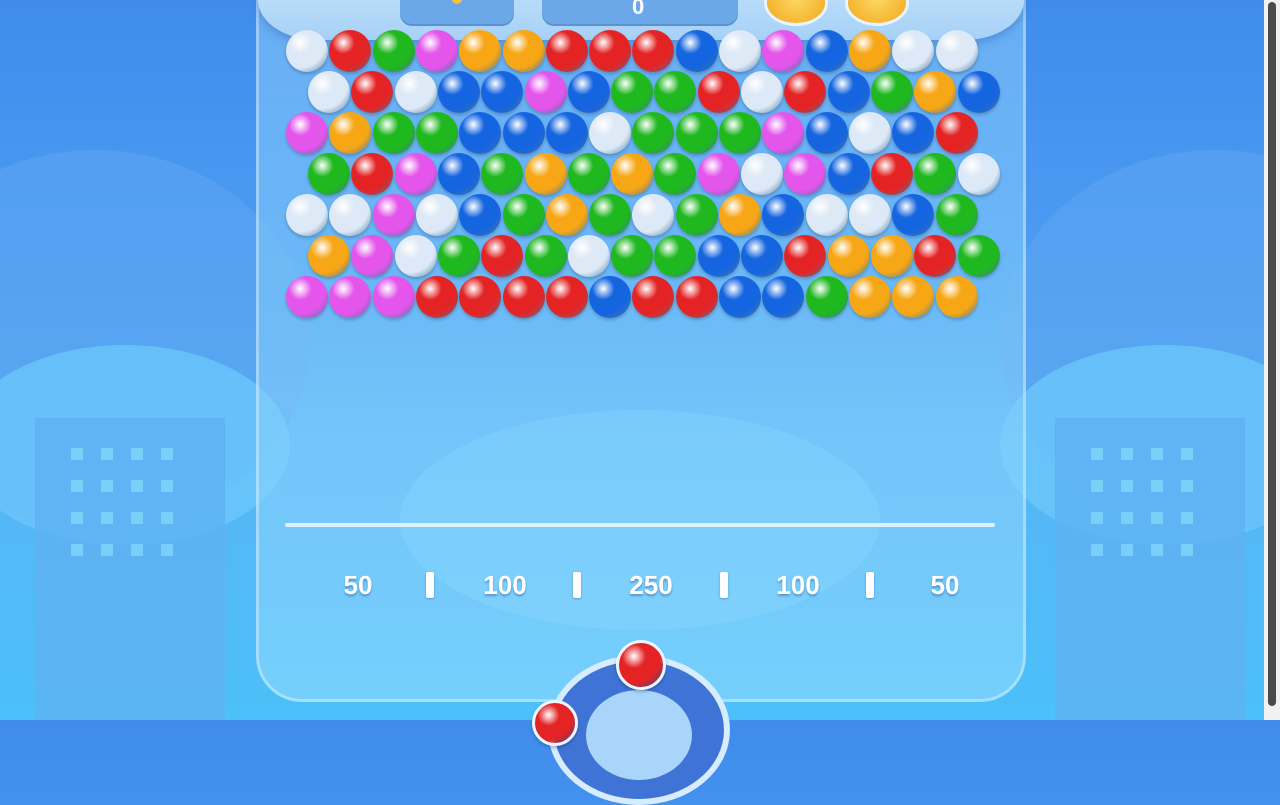 This screenshot has height=805, width=1280. Describe the element at coordinates (640, 525) in the screenshot. I see `deadline-line` at that location.